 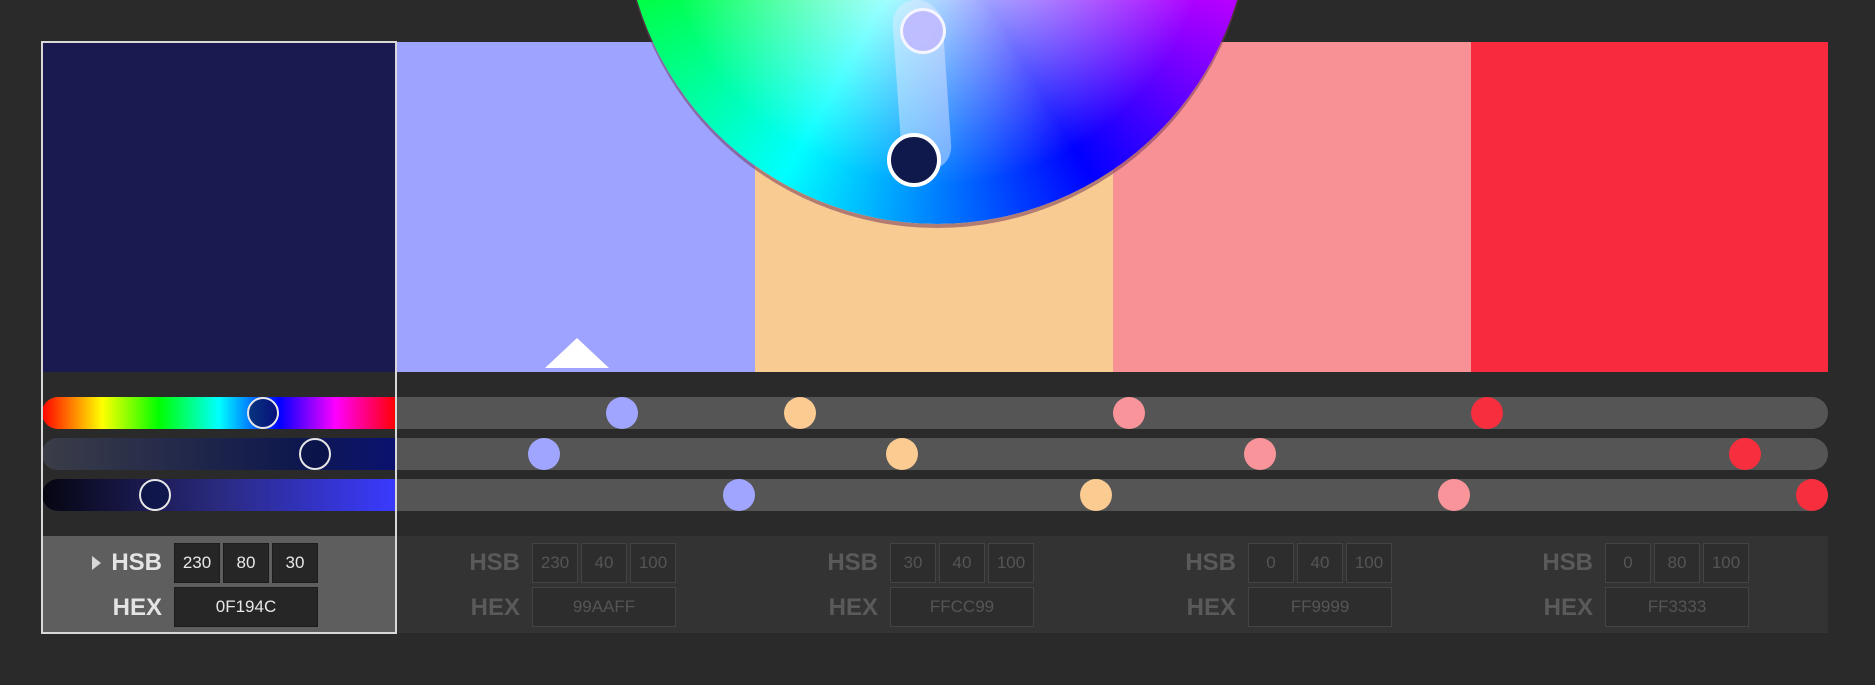 I want to click on hsb-b-field: 30, so click(x=295, y=563).